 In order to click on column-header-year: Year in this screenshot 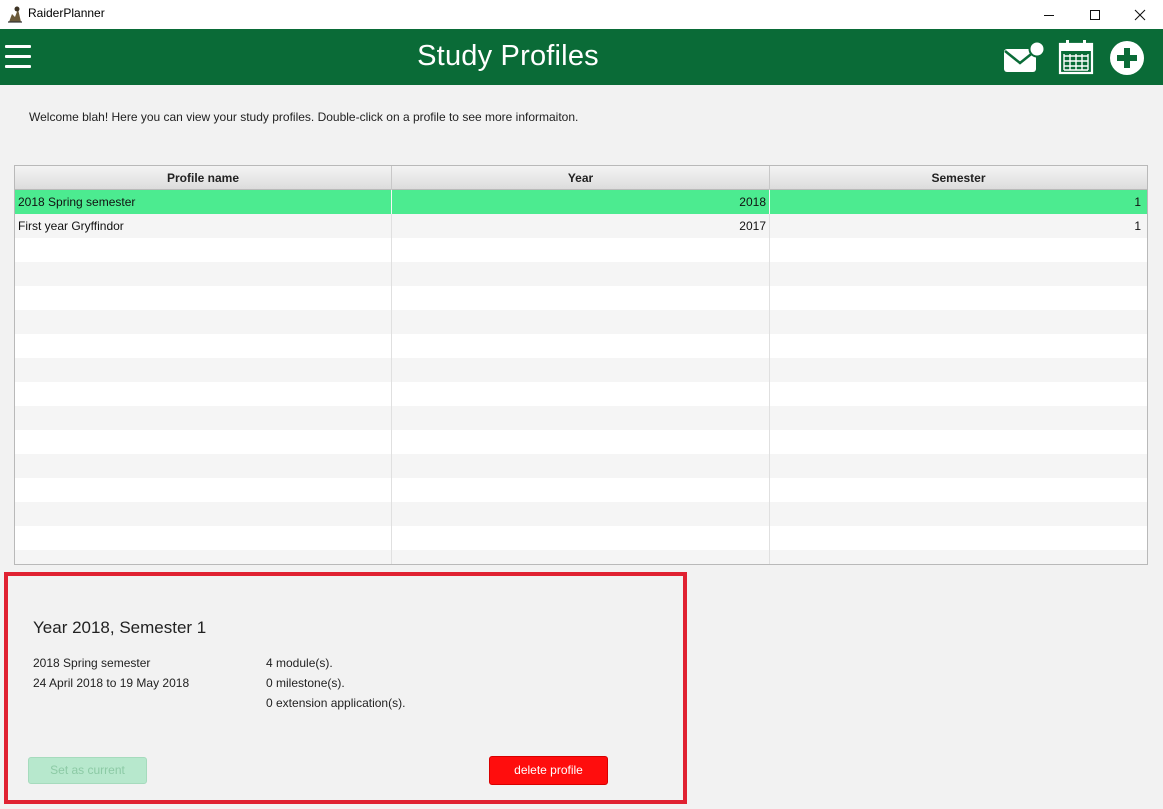, I will do `click(581, 178)`.